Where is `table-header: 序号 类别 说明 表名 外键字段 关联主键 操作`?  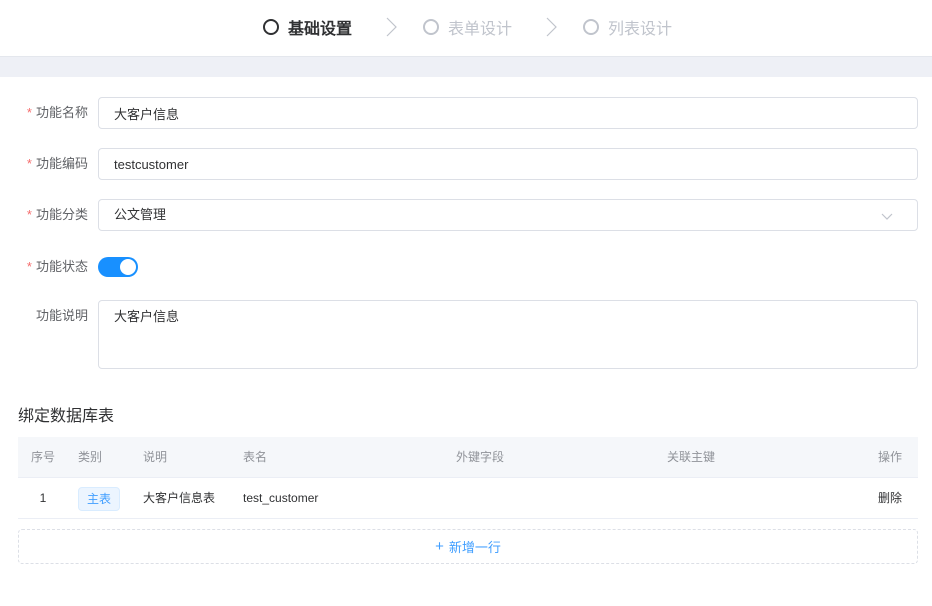
table-header: 序号 类别 说明 表名 外键字段 关联主键 操作 is located at coordinates (468, 457).